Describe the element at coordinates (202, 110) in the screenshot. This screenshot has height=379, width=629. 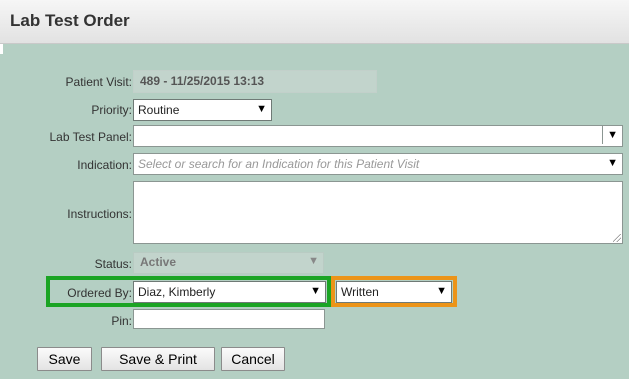
I see `priority-select: Routine ▼` at that location.